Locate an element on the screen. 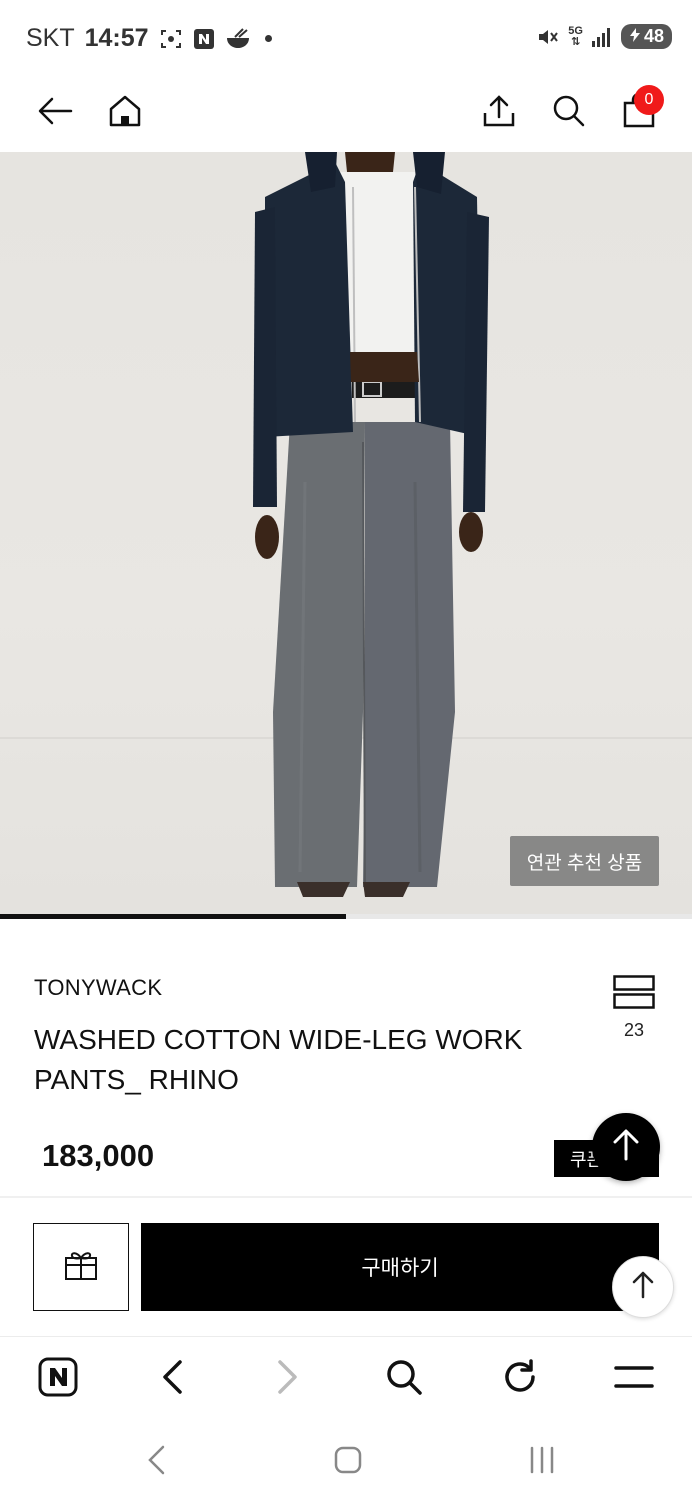 This screenshot has height=1500, width=692. battery-indicator: 48 is located at coordinates (646, 36).